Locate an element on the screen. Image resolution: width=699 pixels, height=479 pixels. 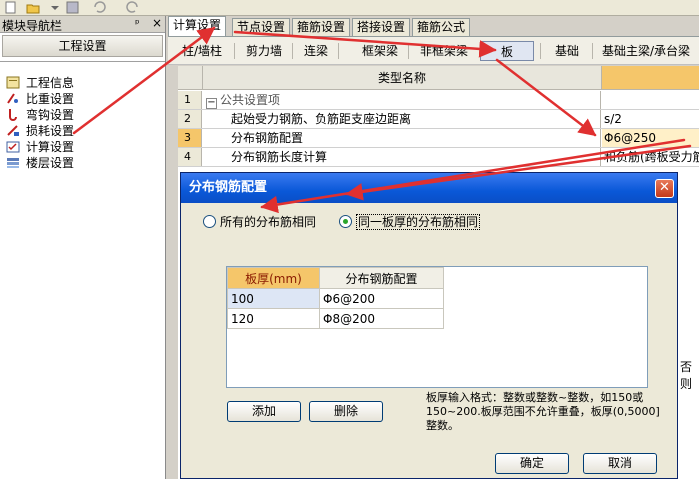
floor-settings-icon is located at coordinates (13, 163).